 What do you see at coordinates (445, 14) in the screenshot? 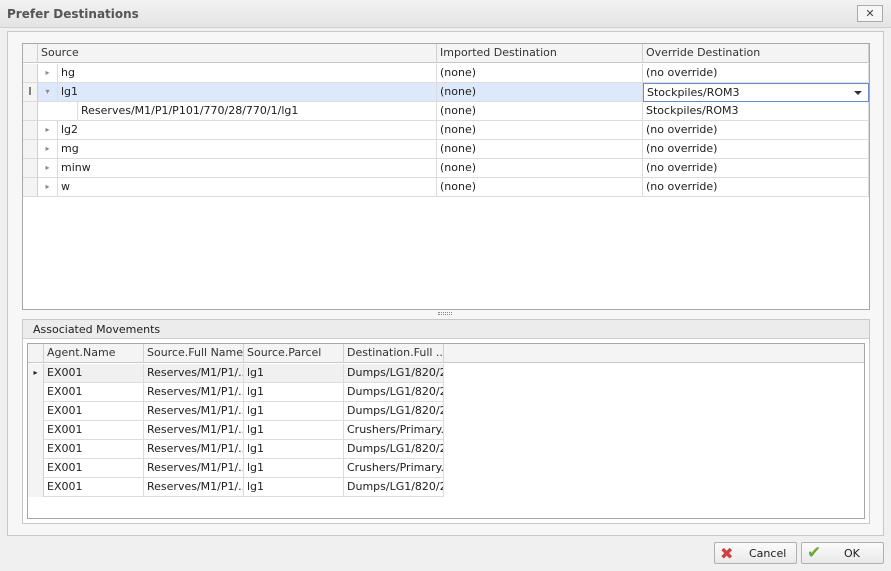
I see `title-bar: Prefer Destinations ✕` at bounding box center [445, 14].